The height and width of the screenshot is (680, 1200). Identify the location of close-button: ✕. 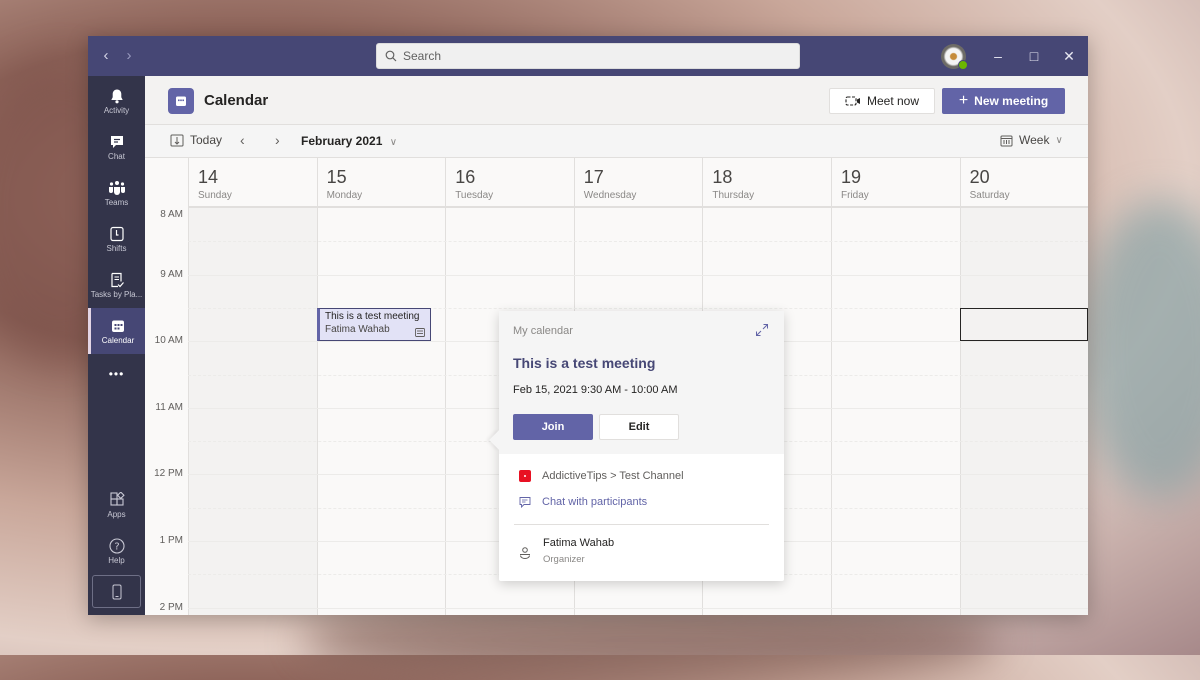
(1069, 56).